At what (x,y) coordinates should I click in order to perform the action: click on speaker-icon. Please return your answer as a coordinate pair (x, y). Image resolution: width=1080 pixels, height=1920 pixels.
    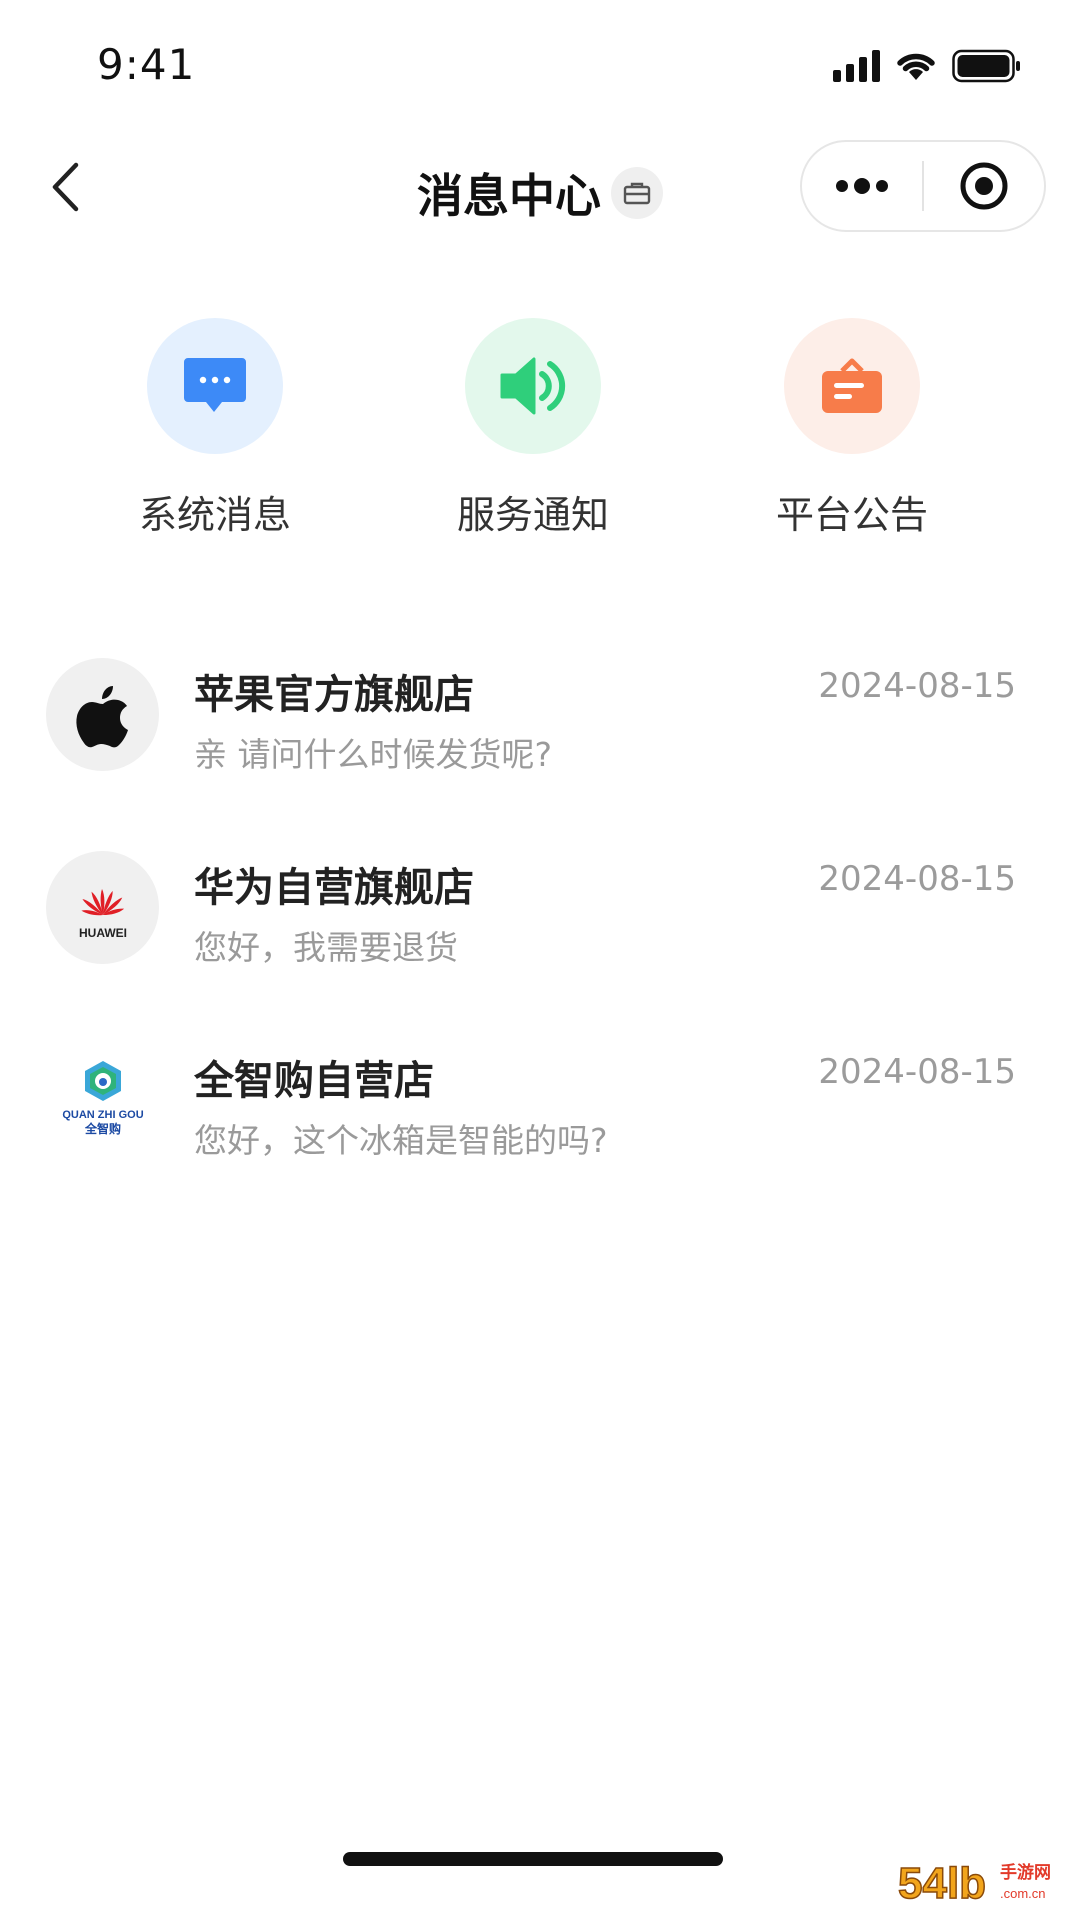
    Looking at the image, I should click on (533, 386).